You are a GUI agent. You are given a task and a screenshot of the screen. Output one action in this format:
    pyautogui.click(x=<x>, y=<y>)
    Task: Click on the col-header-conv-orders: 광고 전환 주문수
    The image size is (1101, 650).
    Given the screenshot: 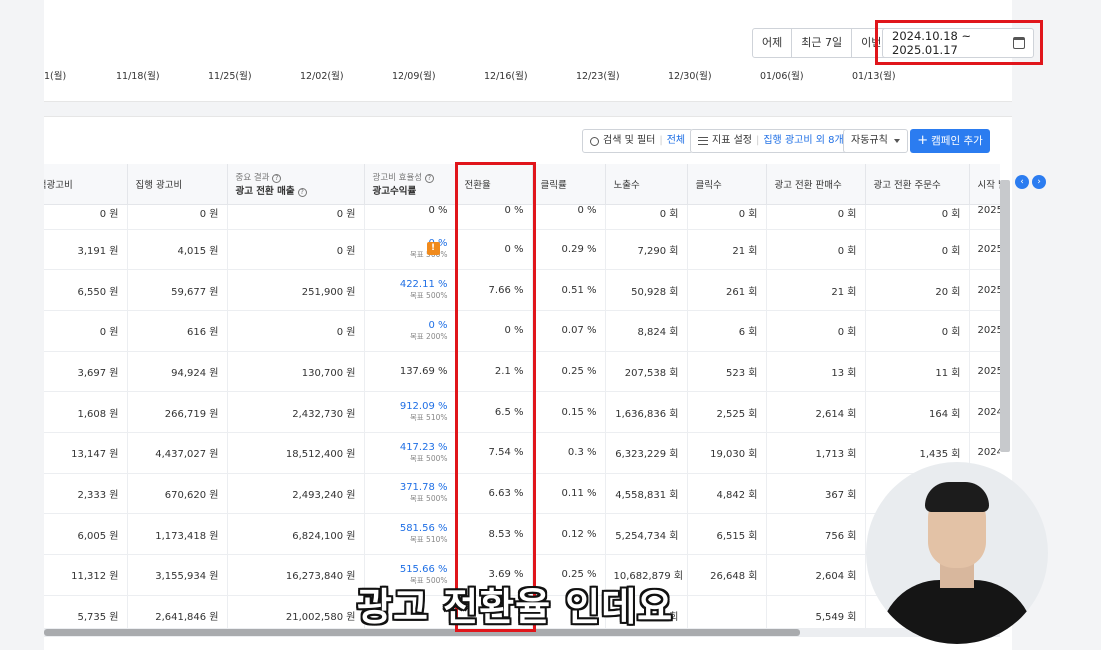 What is the action you would take?
    pyautogui.click(x=917, y=184)
    